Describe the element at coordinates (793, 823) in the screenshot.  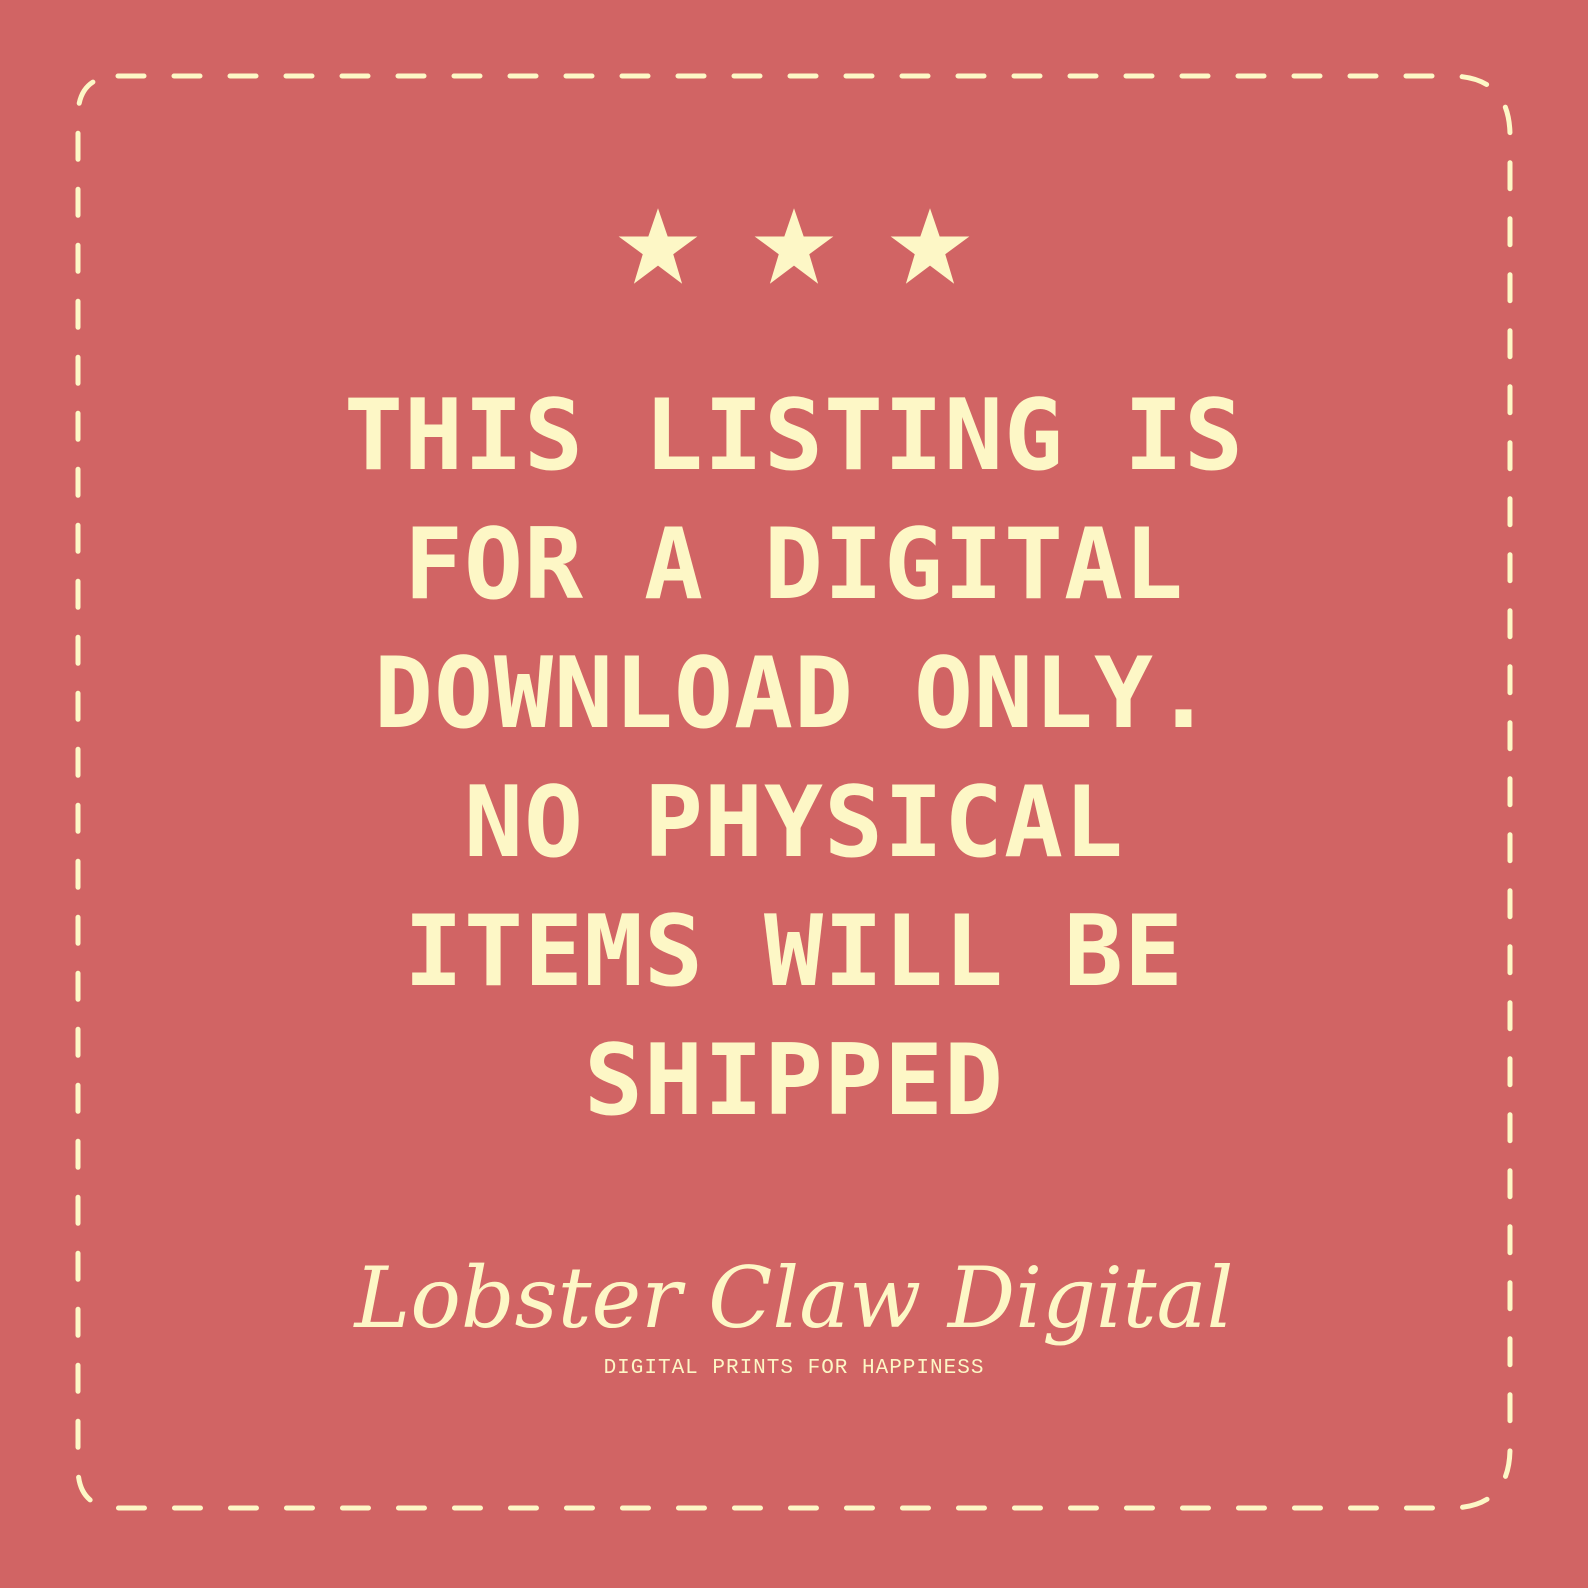
I see `message-line: NO PHYSICAL` at that location.